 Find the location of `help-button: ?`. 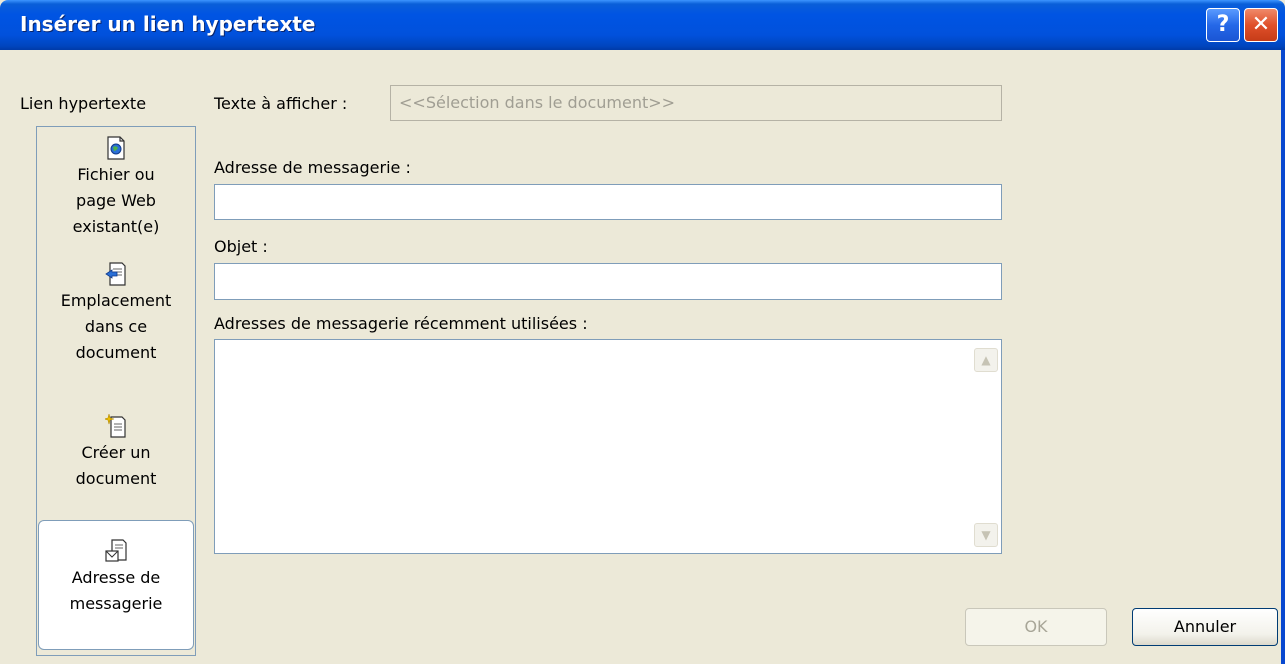

help-button: ? is located at coordinates (1223, 25).